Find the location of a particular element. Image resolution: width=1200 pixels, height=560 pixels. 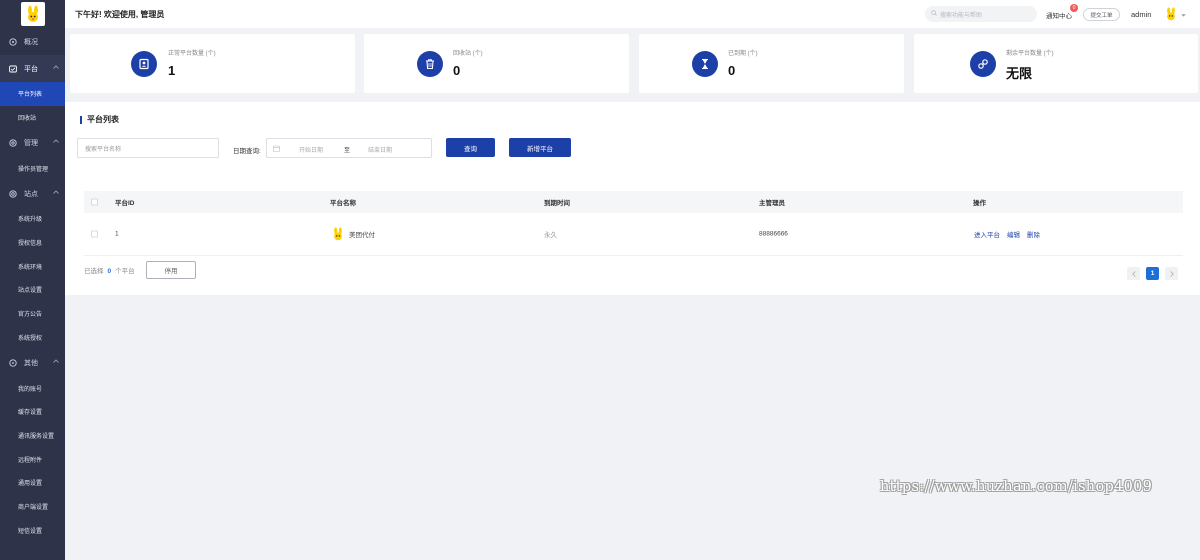

top-header: 下午好! 欢迎使用, 管理员 搜索功能与帮助 通知中心 0 提交工单 admin is located at coordinates (632, 14).